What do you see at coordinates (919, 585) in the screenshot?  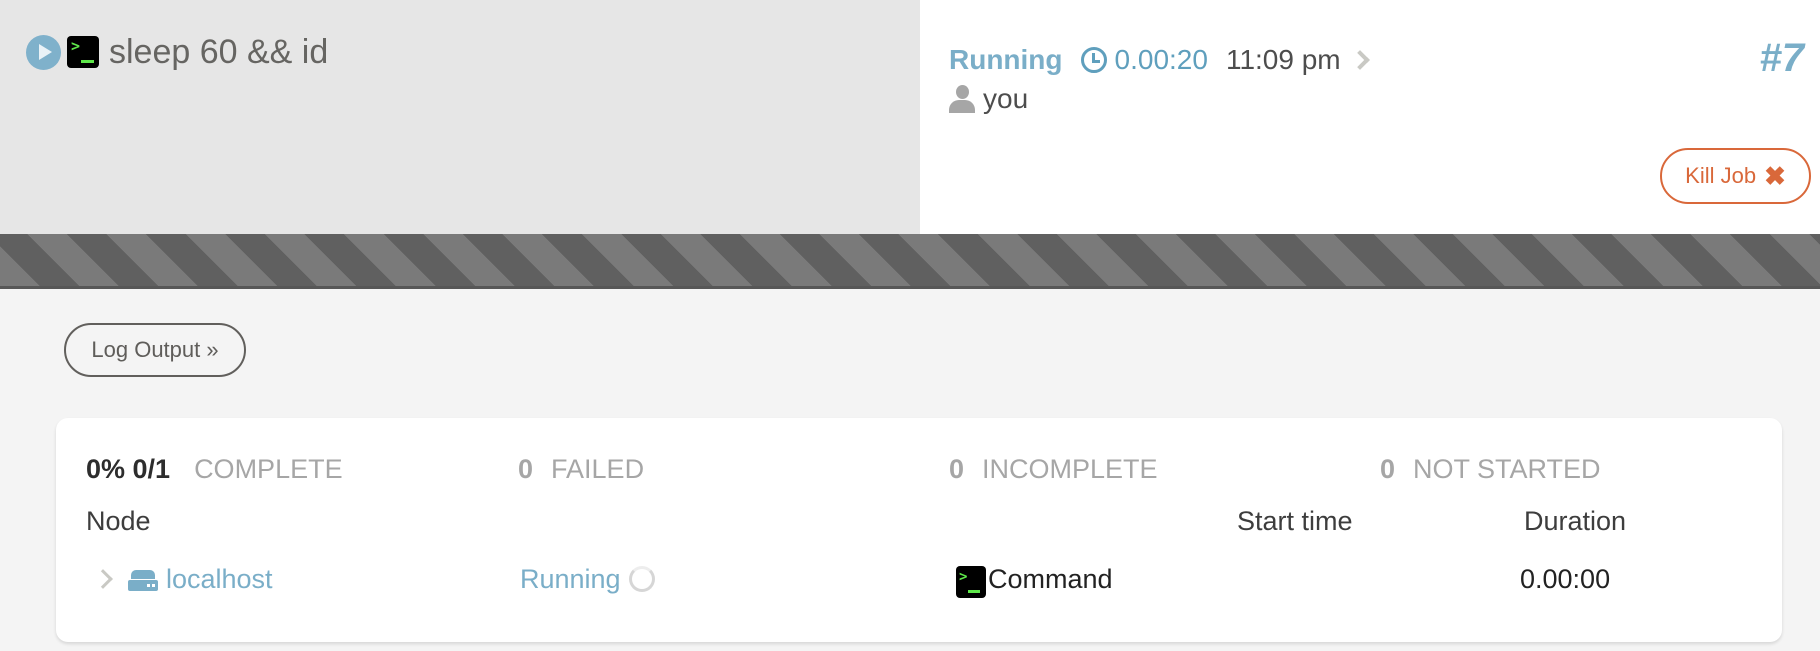 I see `table-row: localhost Running > Command 0.00:00` at bounding box center [919, 585].